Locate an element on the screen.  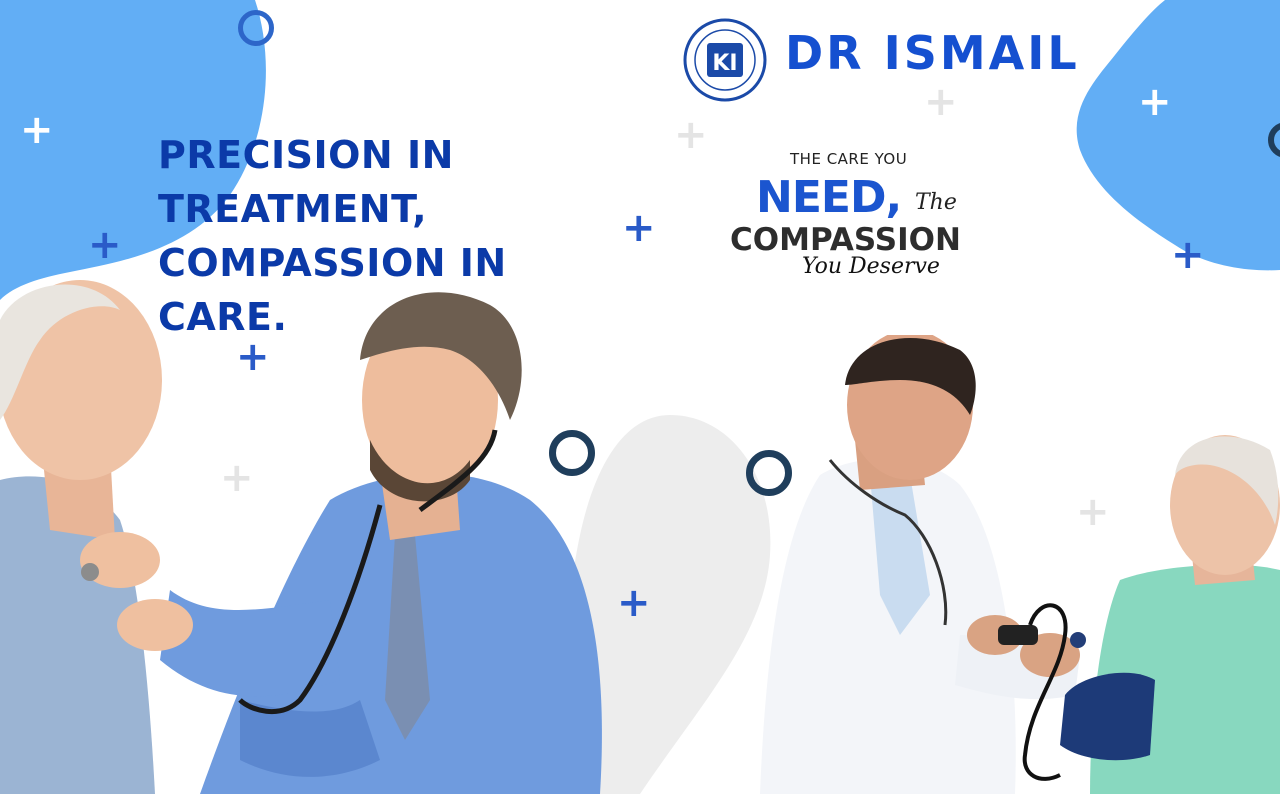
tagline-line-4: COMPASSION is located at coordinates (845, 240).